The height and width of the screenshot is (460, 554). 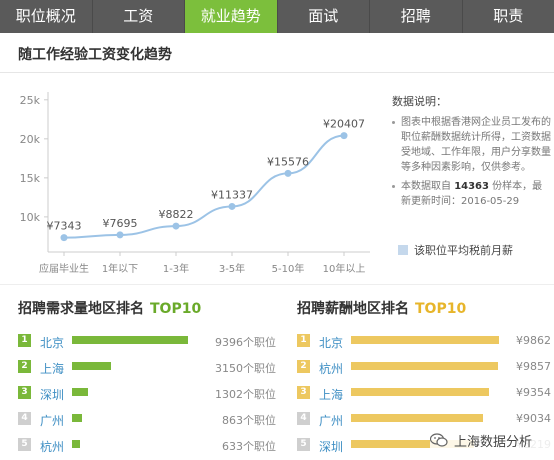 I want to click on data-label: ¥8822, so click(x=176, y=214).